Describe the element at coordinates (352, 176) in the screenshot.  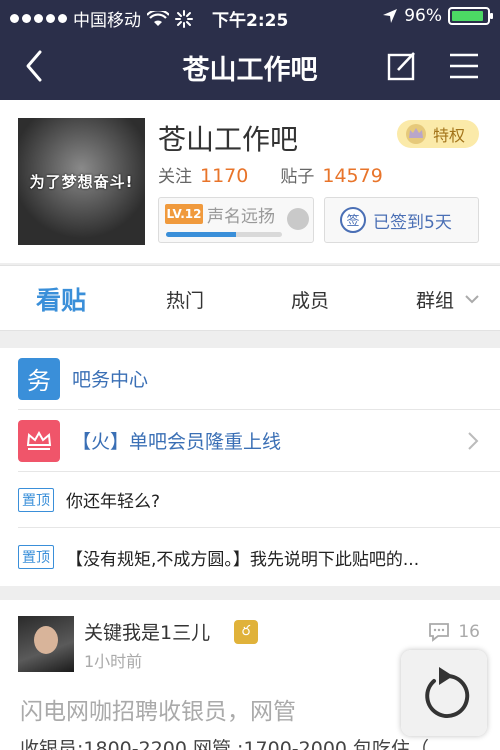
I see `posts-count: 14579` at that location.